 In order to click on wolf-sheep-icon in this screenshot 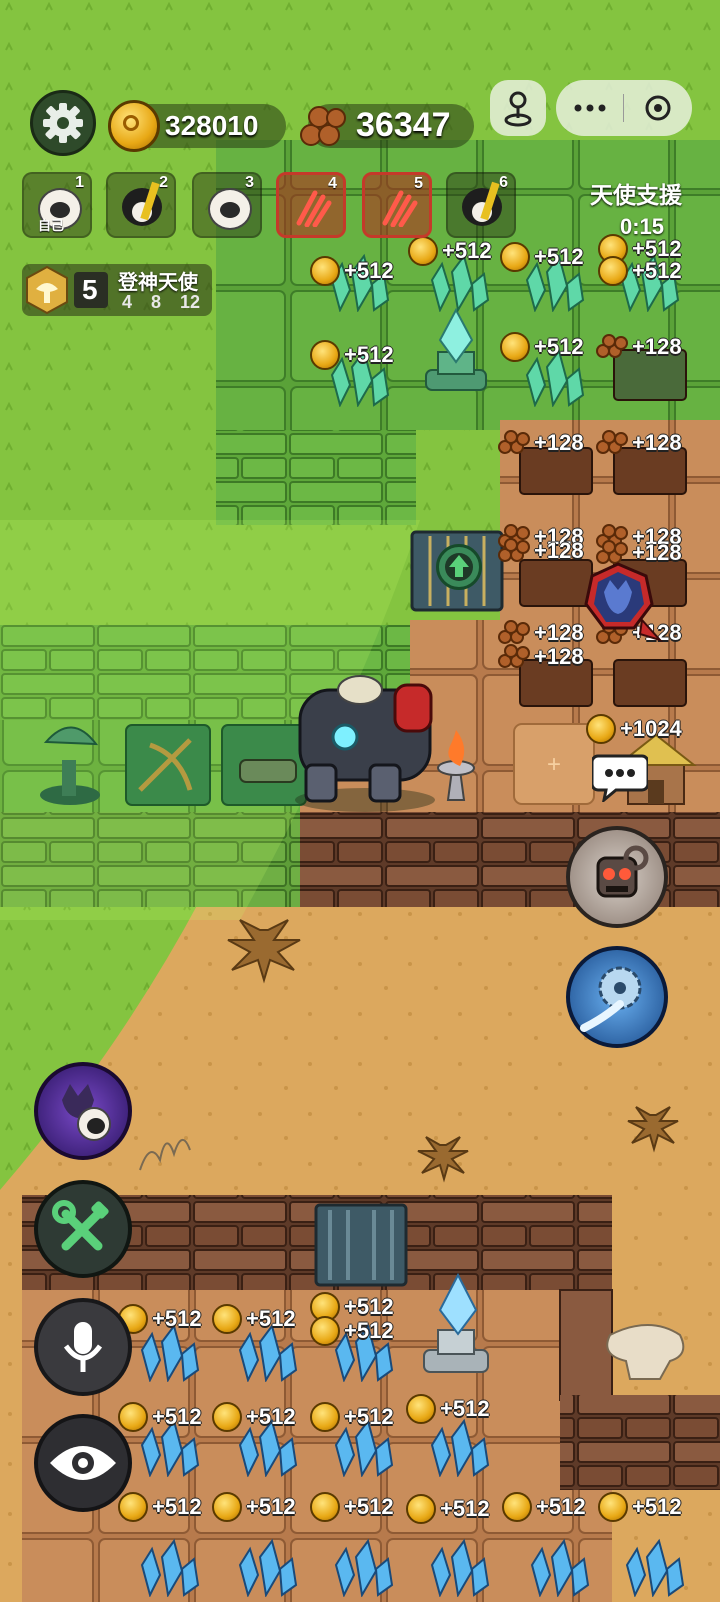, I will do `click(86, 1112)`.